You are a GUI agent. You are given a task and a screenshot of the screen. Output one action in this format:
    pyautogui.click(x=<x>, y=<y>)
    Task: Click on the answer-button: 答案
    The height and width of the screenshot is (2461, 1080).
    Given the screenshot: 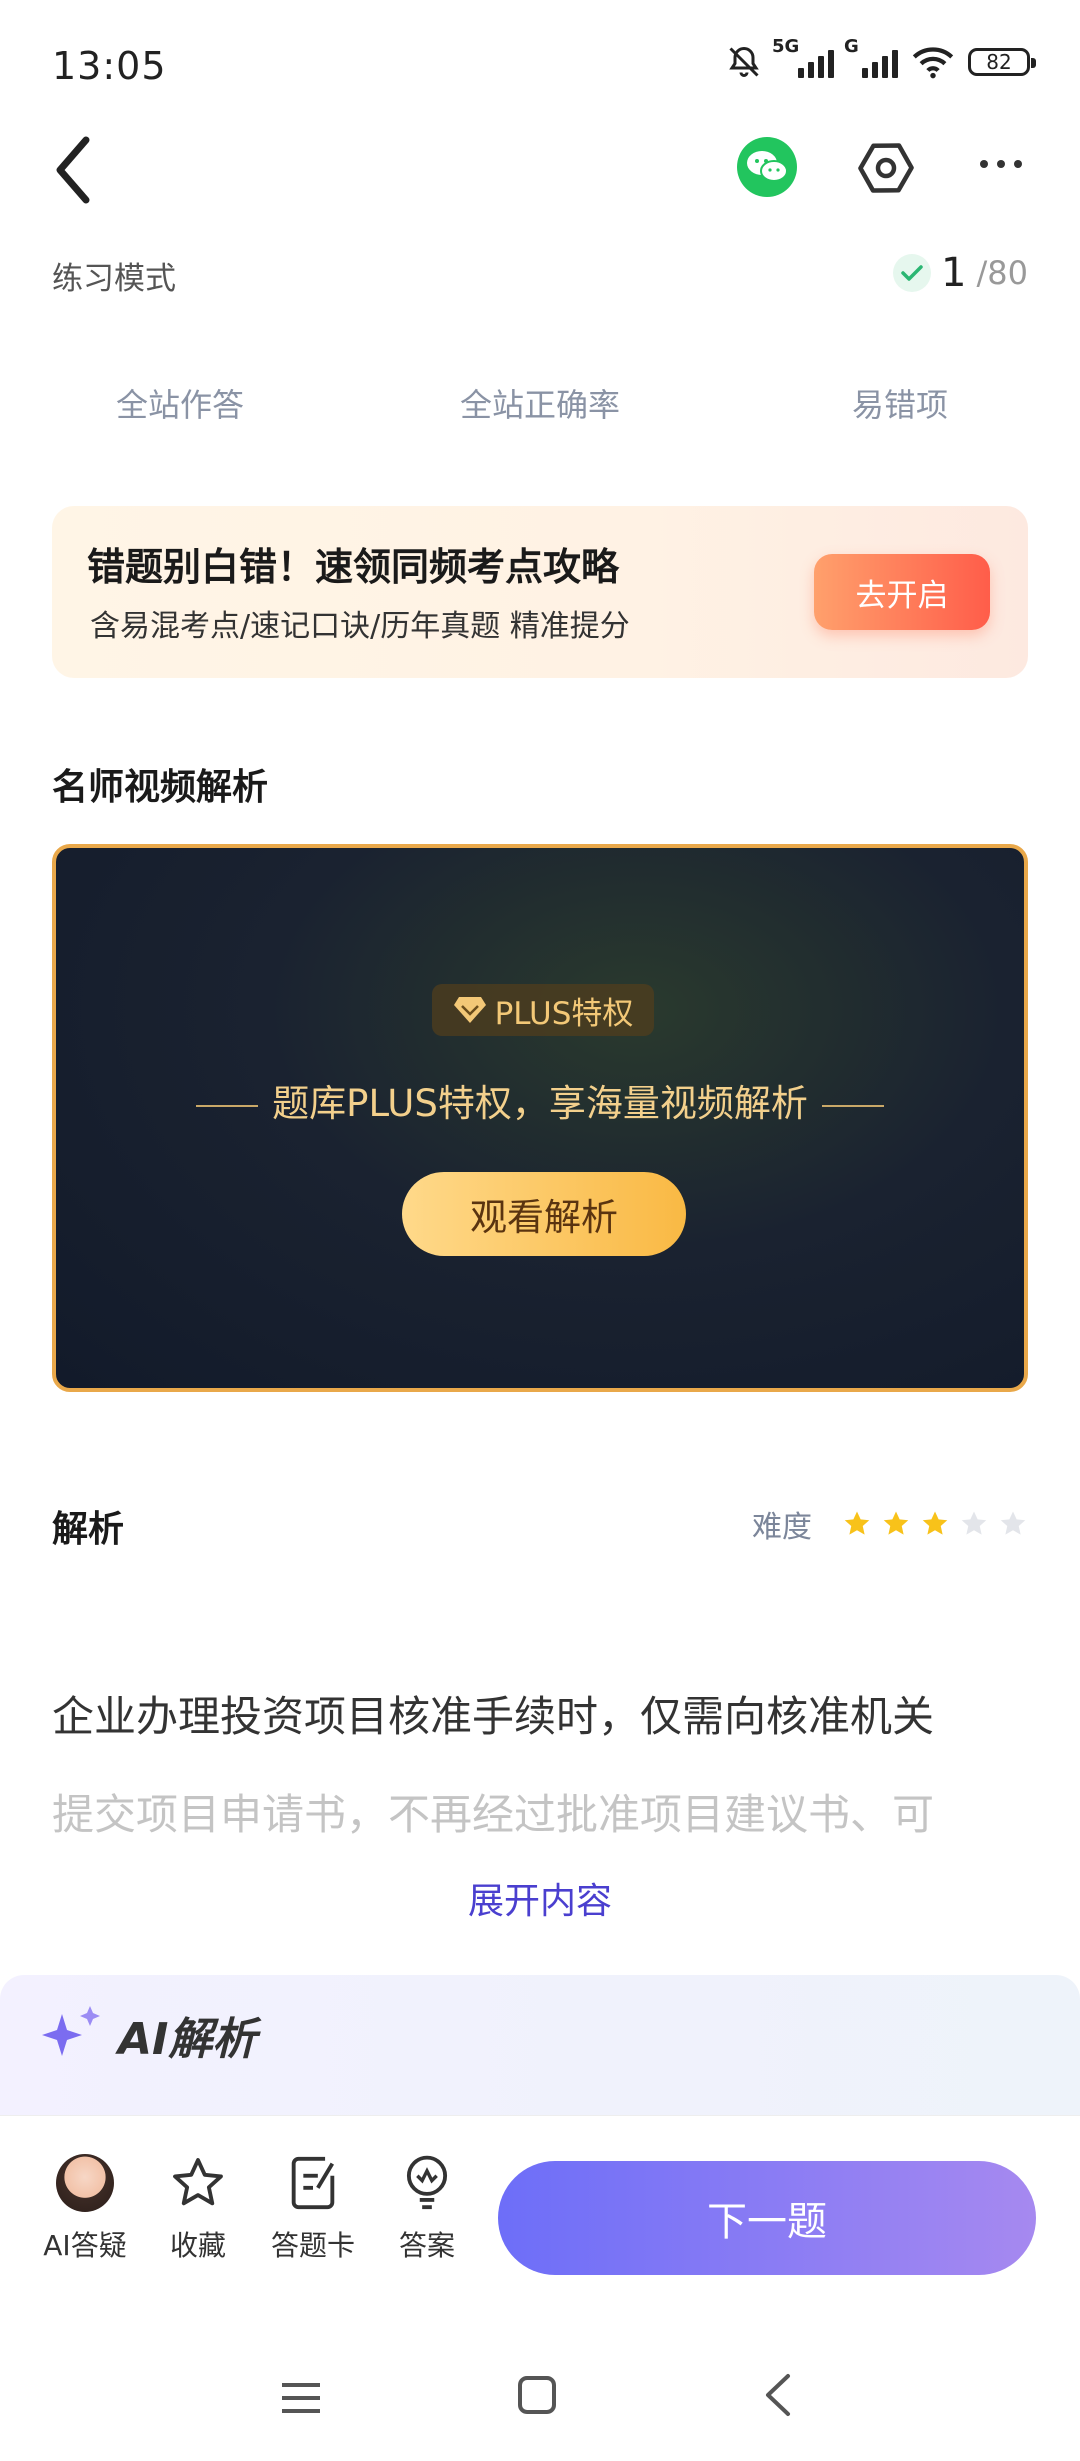 What is the action you would take?
    pyautogui.click(x=427, y=2207)
    